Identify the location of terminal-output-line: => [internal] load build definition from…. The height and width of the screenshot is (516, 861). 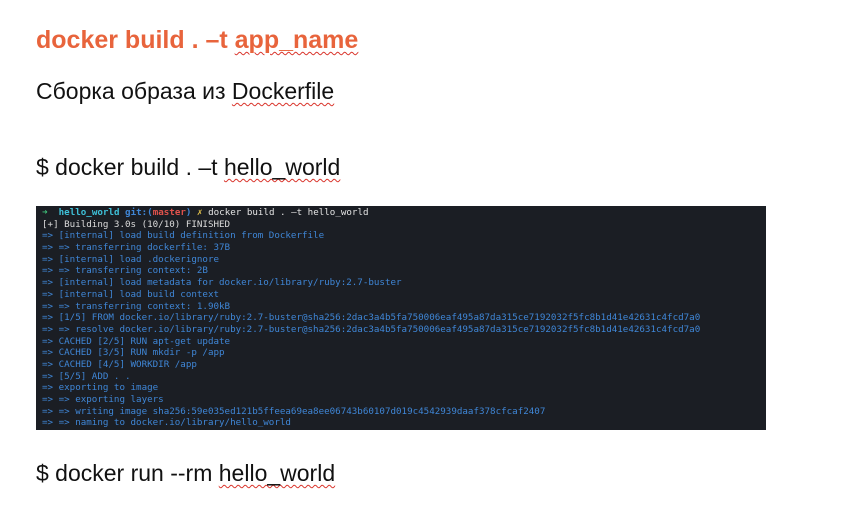
(183, 236).